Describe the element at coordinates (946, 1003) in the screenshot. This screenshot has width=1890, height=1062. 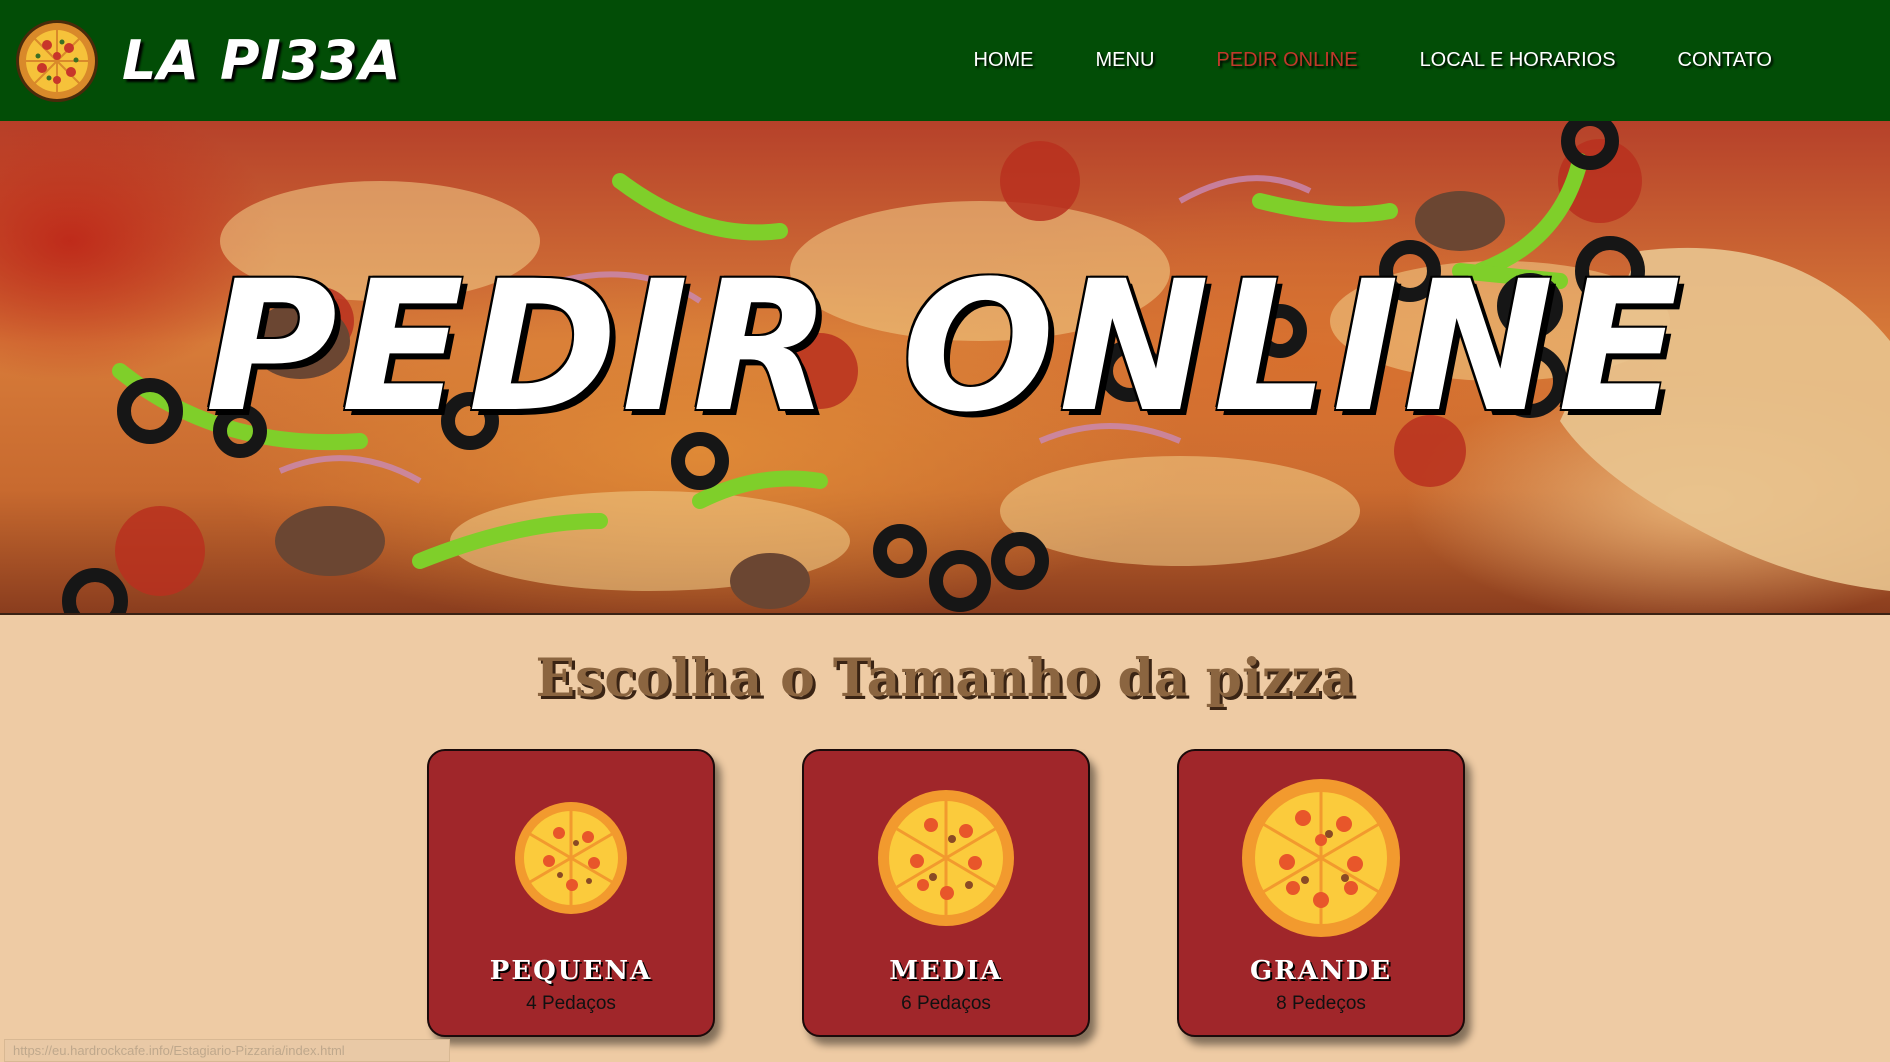
I see `card-slices: 6 Pedaços` at that location.